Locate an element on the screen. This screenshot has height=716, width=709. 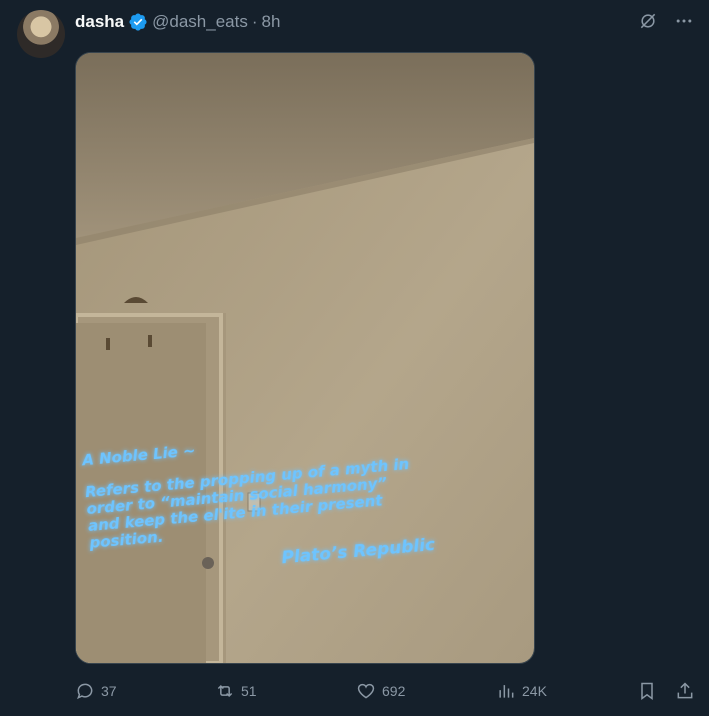
bookmark-icon is located at coordinates (647, 691).